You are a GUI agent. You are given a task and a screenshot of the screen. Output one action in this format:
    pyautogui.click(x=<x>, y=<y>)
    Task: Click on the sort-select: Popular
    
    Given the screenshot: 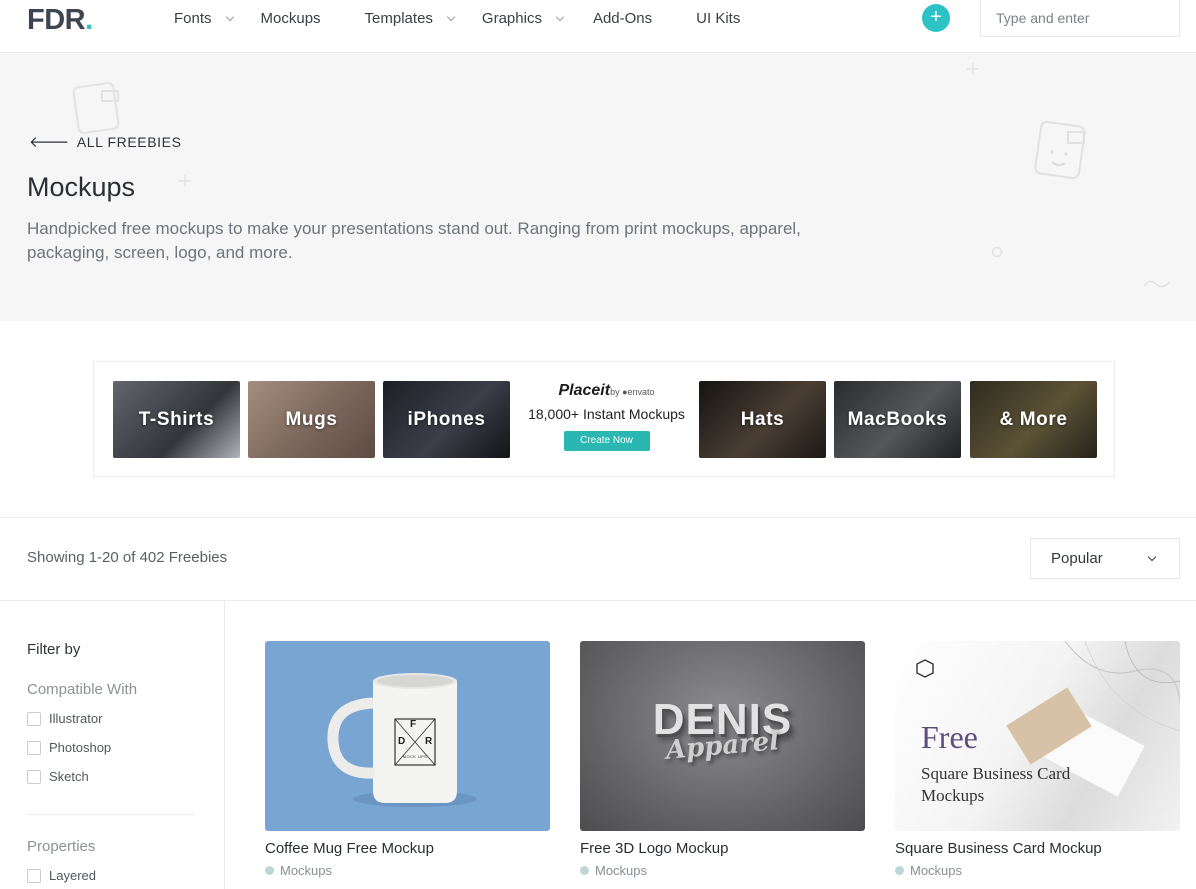 What is the action you would take?
    pyautogui.click(x=1105, y=558)
    